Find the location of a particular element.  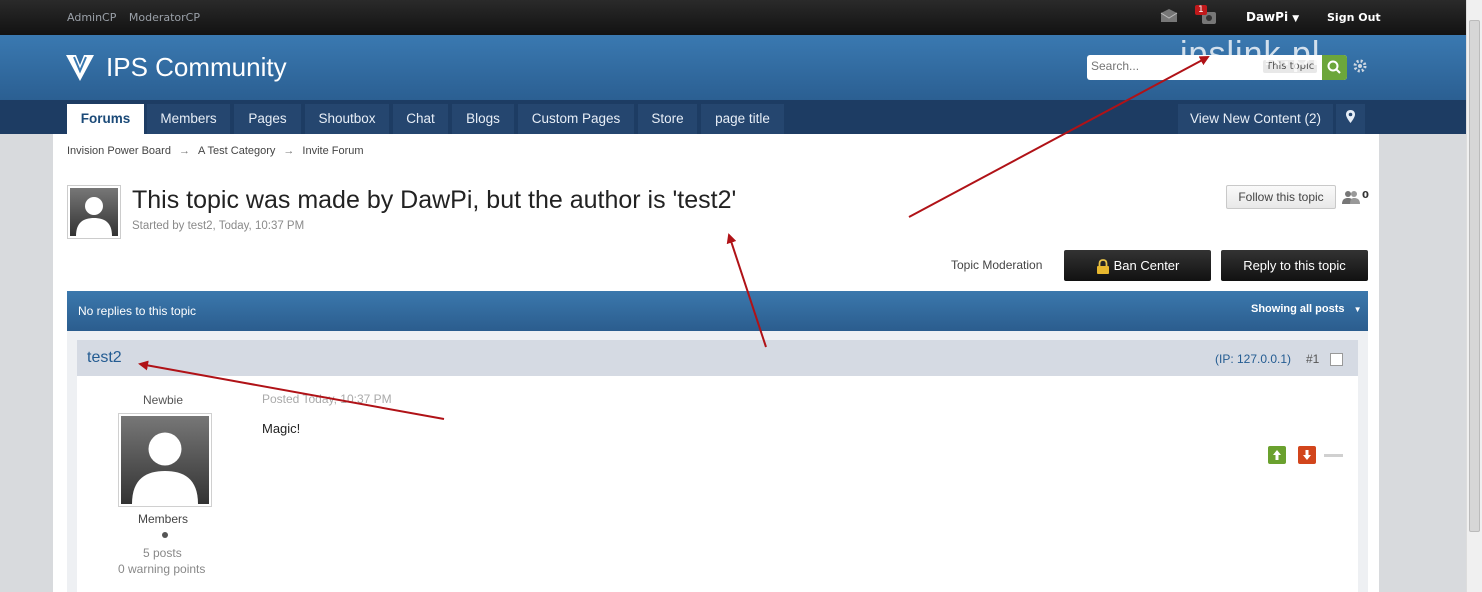

scrollbar-thumb is located at coordinates (1474, 276).